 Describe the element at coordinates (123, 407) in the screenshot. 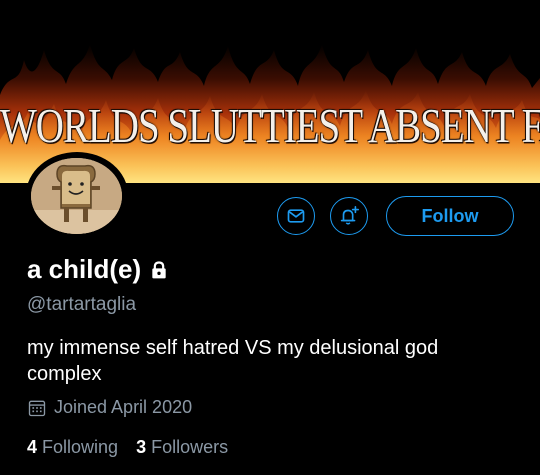

I see `join-date-label: Joined April 2020` at that location.